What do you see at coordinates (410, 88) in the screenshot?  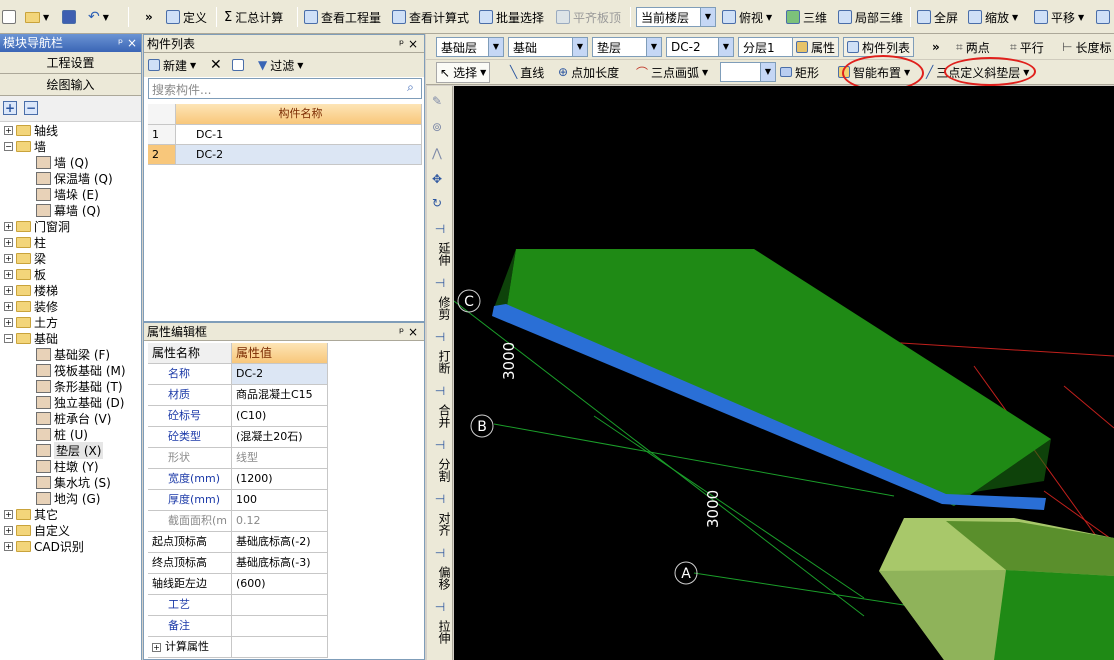 I see `search-icon: ⌕` at bounding box center [410, 88].